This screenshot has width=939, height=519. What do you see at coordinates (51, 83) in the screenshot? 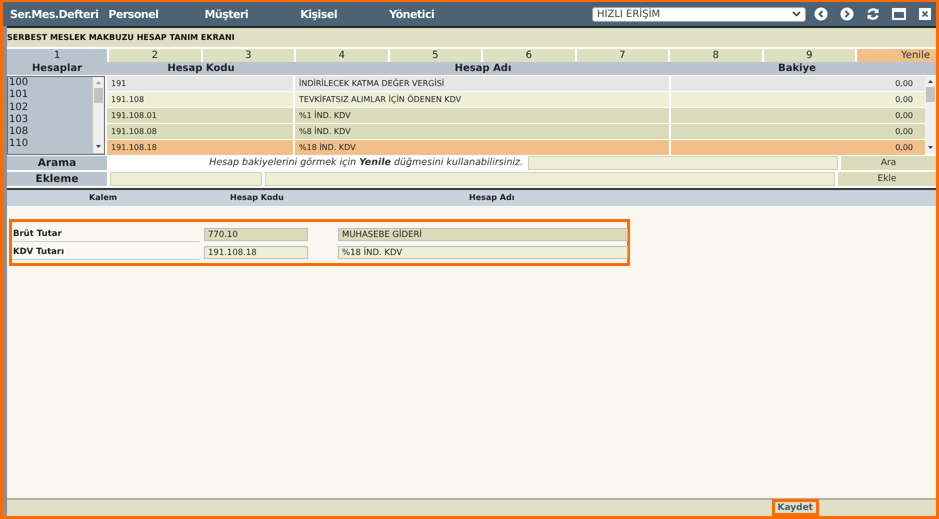
I see `list-item: 100` at bounding box center [51, 83].